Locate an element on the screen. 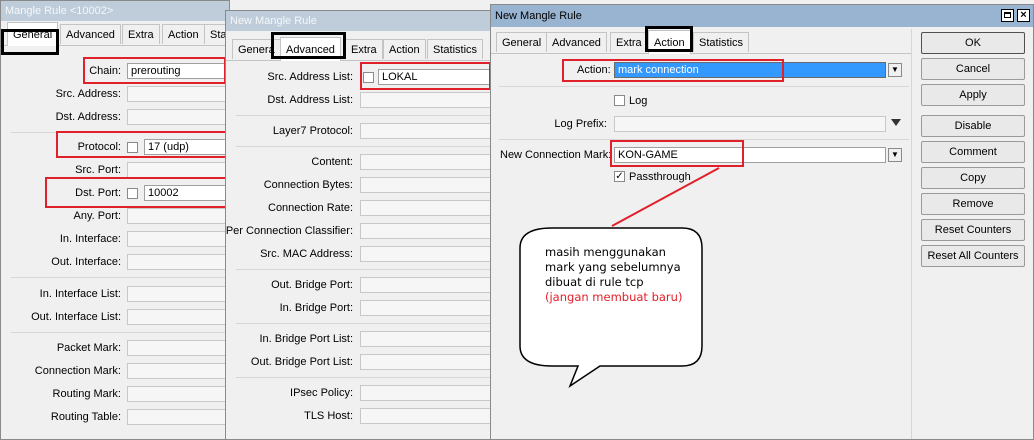 This screenshot has height=440, width=1034. out-interface-list-label: Out. Interface List: is located at coordinates (76, 317).